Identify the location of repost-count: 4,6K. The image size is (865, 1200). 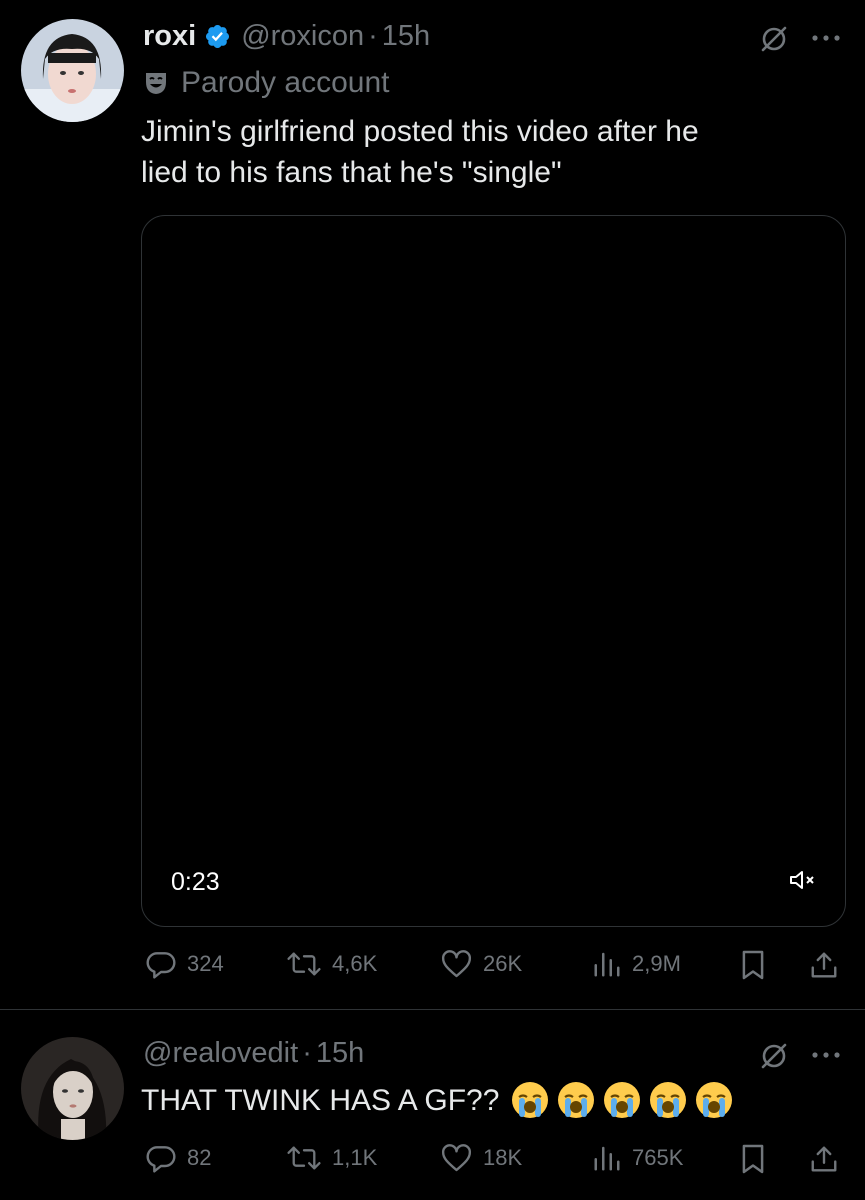
(355, 963).